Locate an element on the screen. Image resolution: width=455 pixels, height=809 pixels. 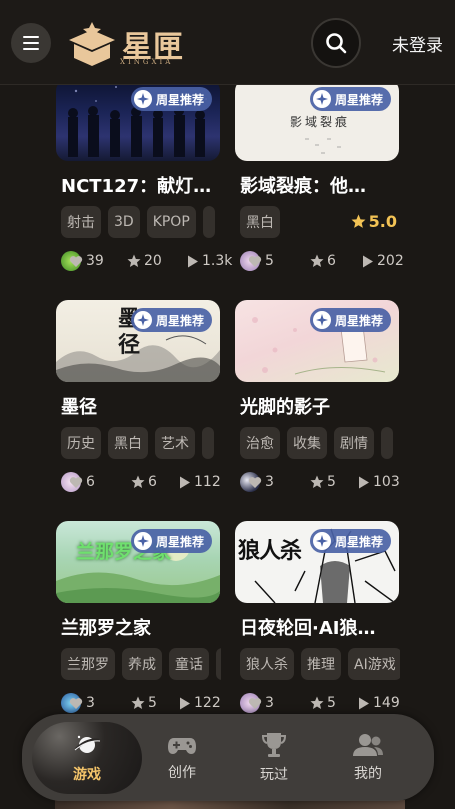
search-button is located at coordinates (336, 43).